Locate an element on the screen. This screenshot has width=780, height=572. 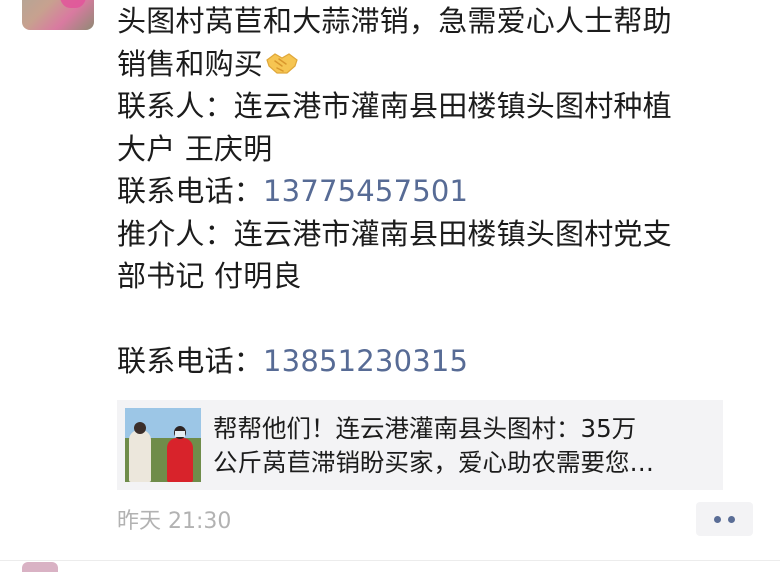
contact-phone-label: 联系电话： is located at coordinates (190, 191).